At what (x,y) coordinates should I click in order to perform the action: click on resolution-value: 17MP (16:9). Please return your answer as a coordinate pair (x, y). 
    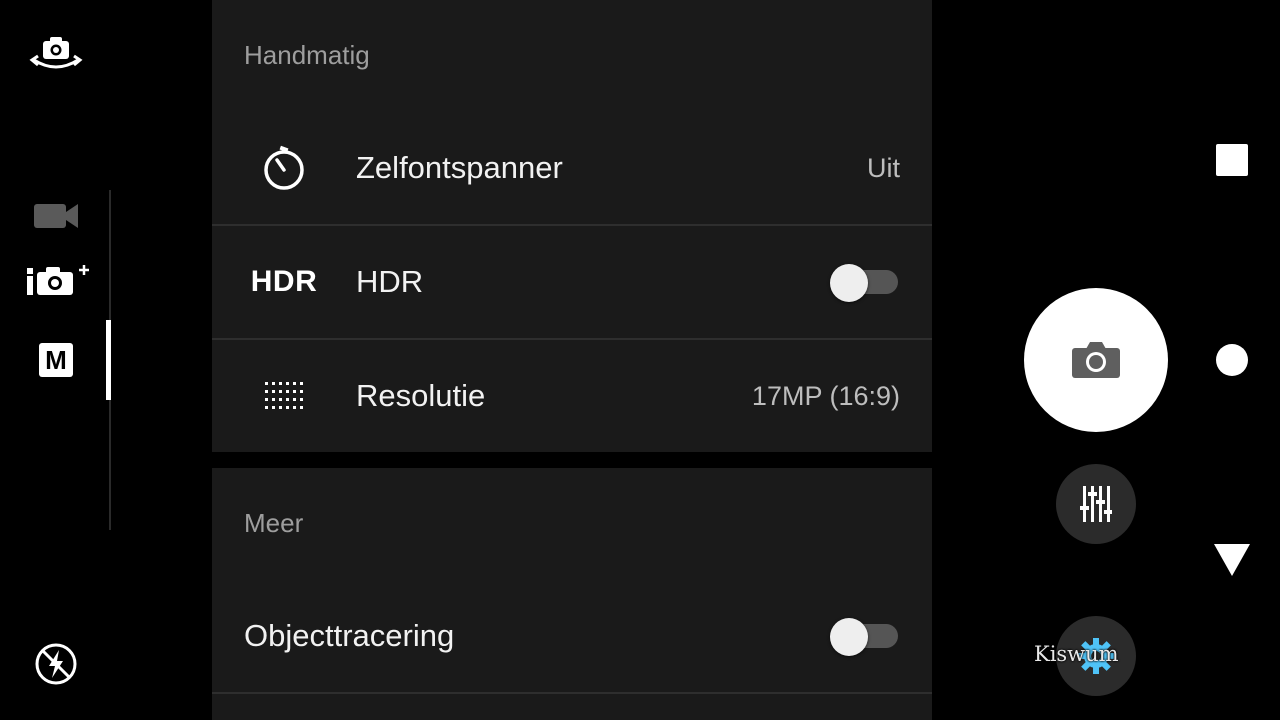
    Looking at the image, I should click on (825, 396).